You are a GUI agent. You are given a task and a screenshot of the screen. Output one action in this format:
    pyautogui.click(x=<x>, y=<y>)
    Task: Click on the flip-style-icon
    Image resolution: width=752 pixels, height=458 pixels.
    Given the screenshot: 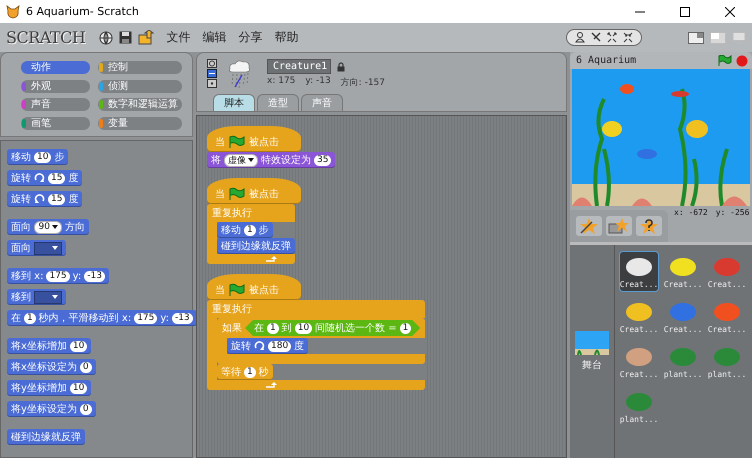 What is the action you would take?
    pyautogui.click(x=212, y=73)
    